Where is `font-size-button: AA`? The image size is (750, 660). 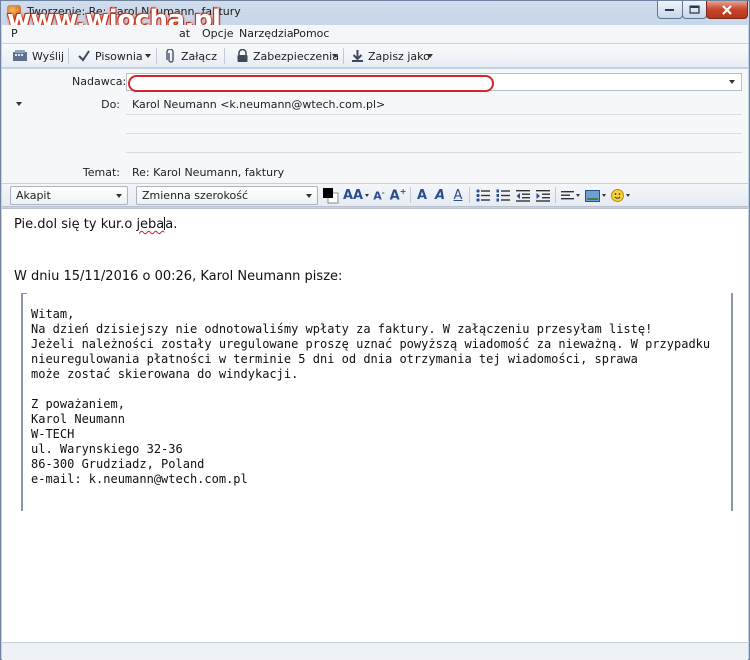 font-size-button: AA is located at coordinates (356, 195).